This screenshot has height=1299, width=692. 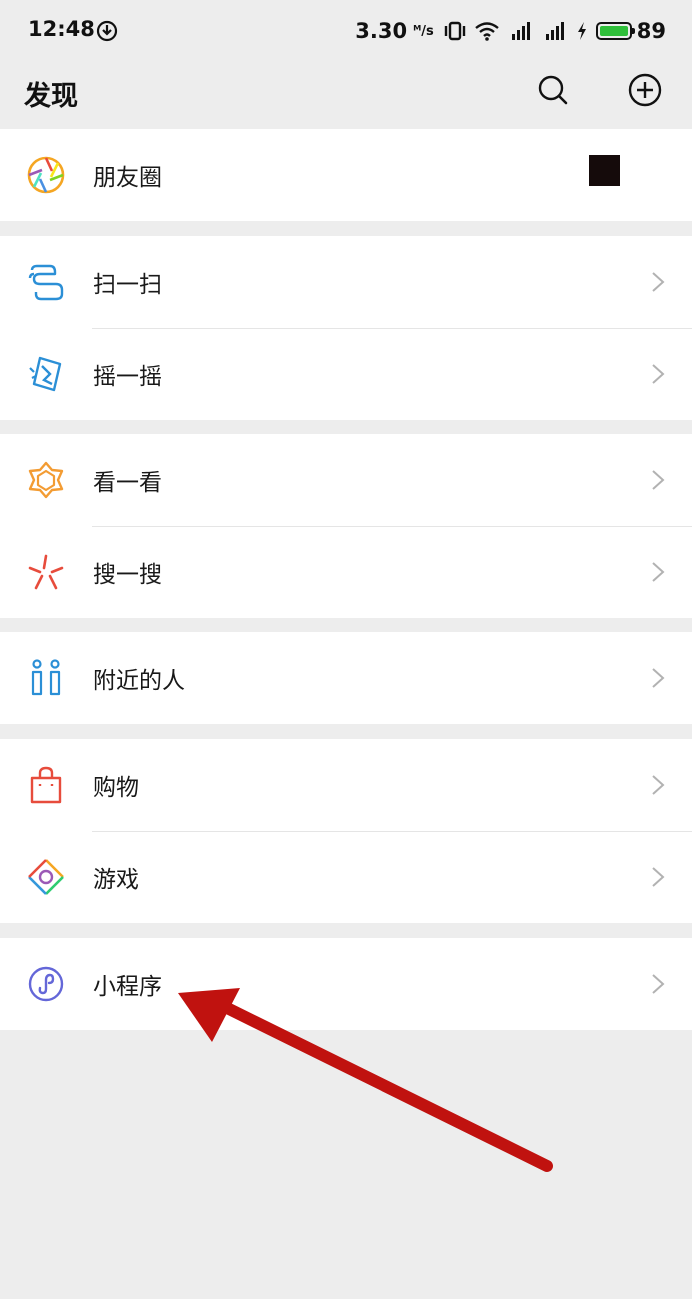 I want to click on group-nearby: 附近的人, so click(x=346, y=678).